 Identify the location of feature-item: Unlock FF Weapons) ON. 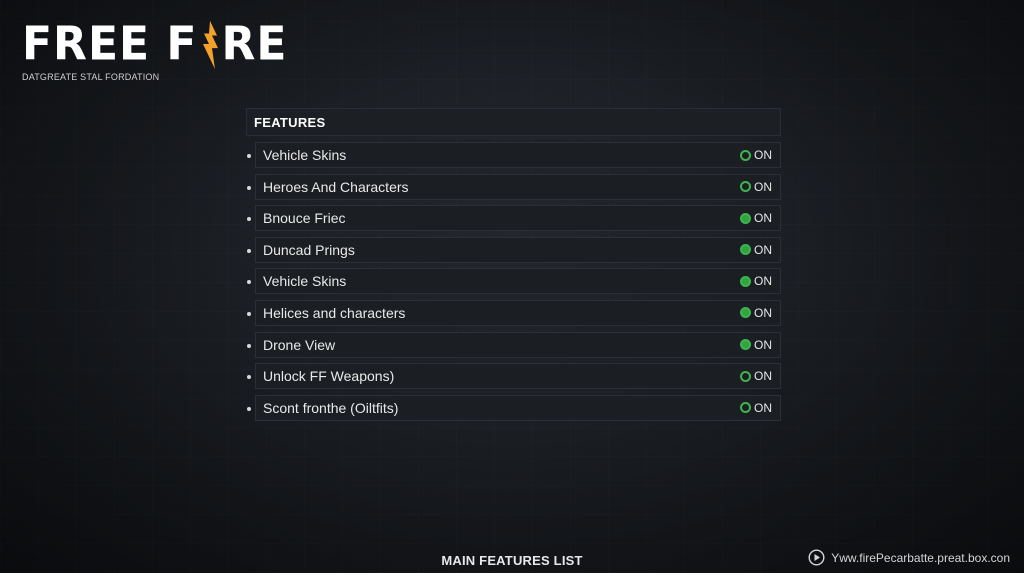
(518, 376).